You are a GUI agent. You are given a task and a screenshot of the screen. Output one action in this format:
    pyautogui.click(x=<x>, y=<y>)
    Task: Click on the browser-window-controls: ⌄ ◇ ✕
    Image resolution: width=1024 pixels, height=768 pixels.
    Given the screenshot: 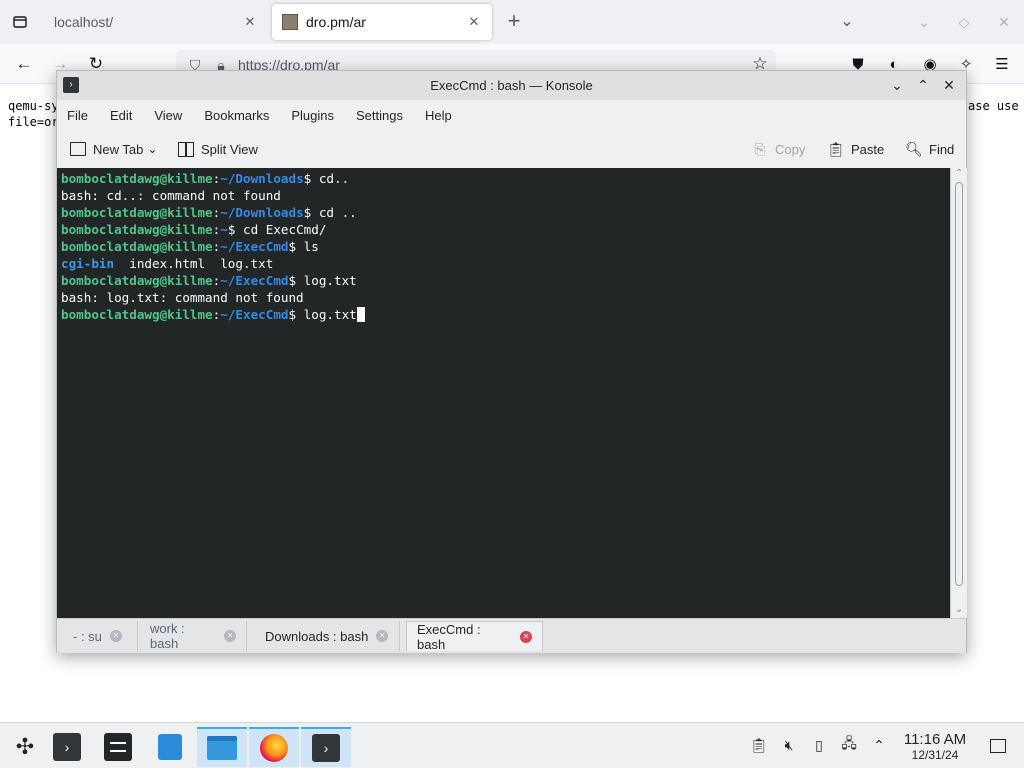 What is the action you would take?
    pyautogui.click(x=964, y=22)
    